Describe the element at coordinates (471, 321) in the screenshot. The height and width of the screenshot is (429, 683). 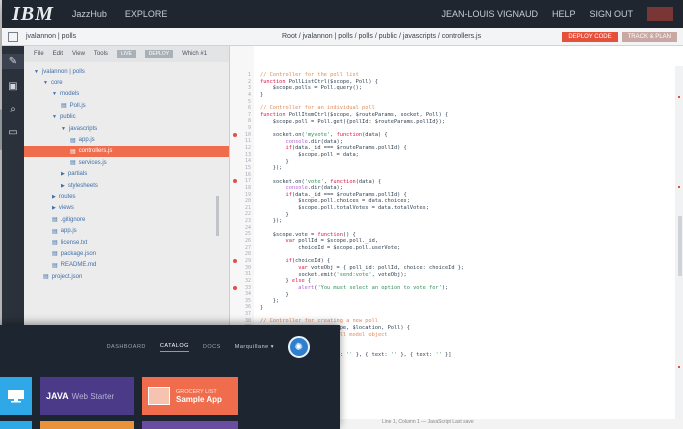
I see `code-line: // Controller for creating a new poll` at that location.